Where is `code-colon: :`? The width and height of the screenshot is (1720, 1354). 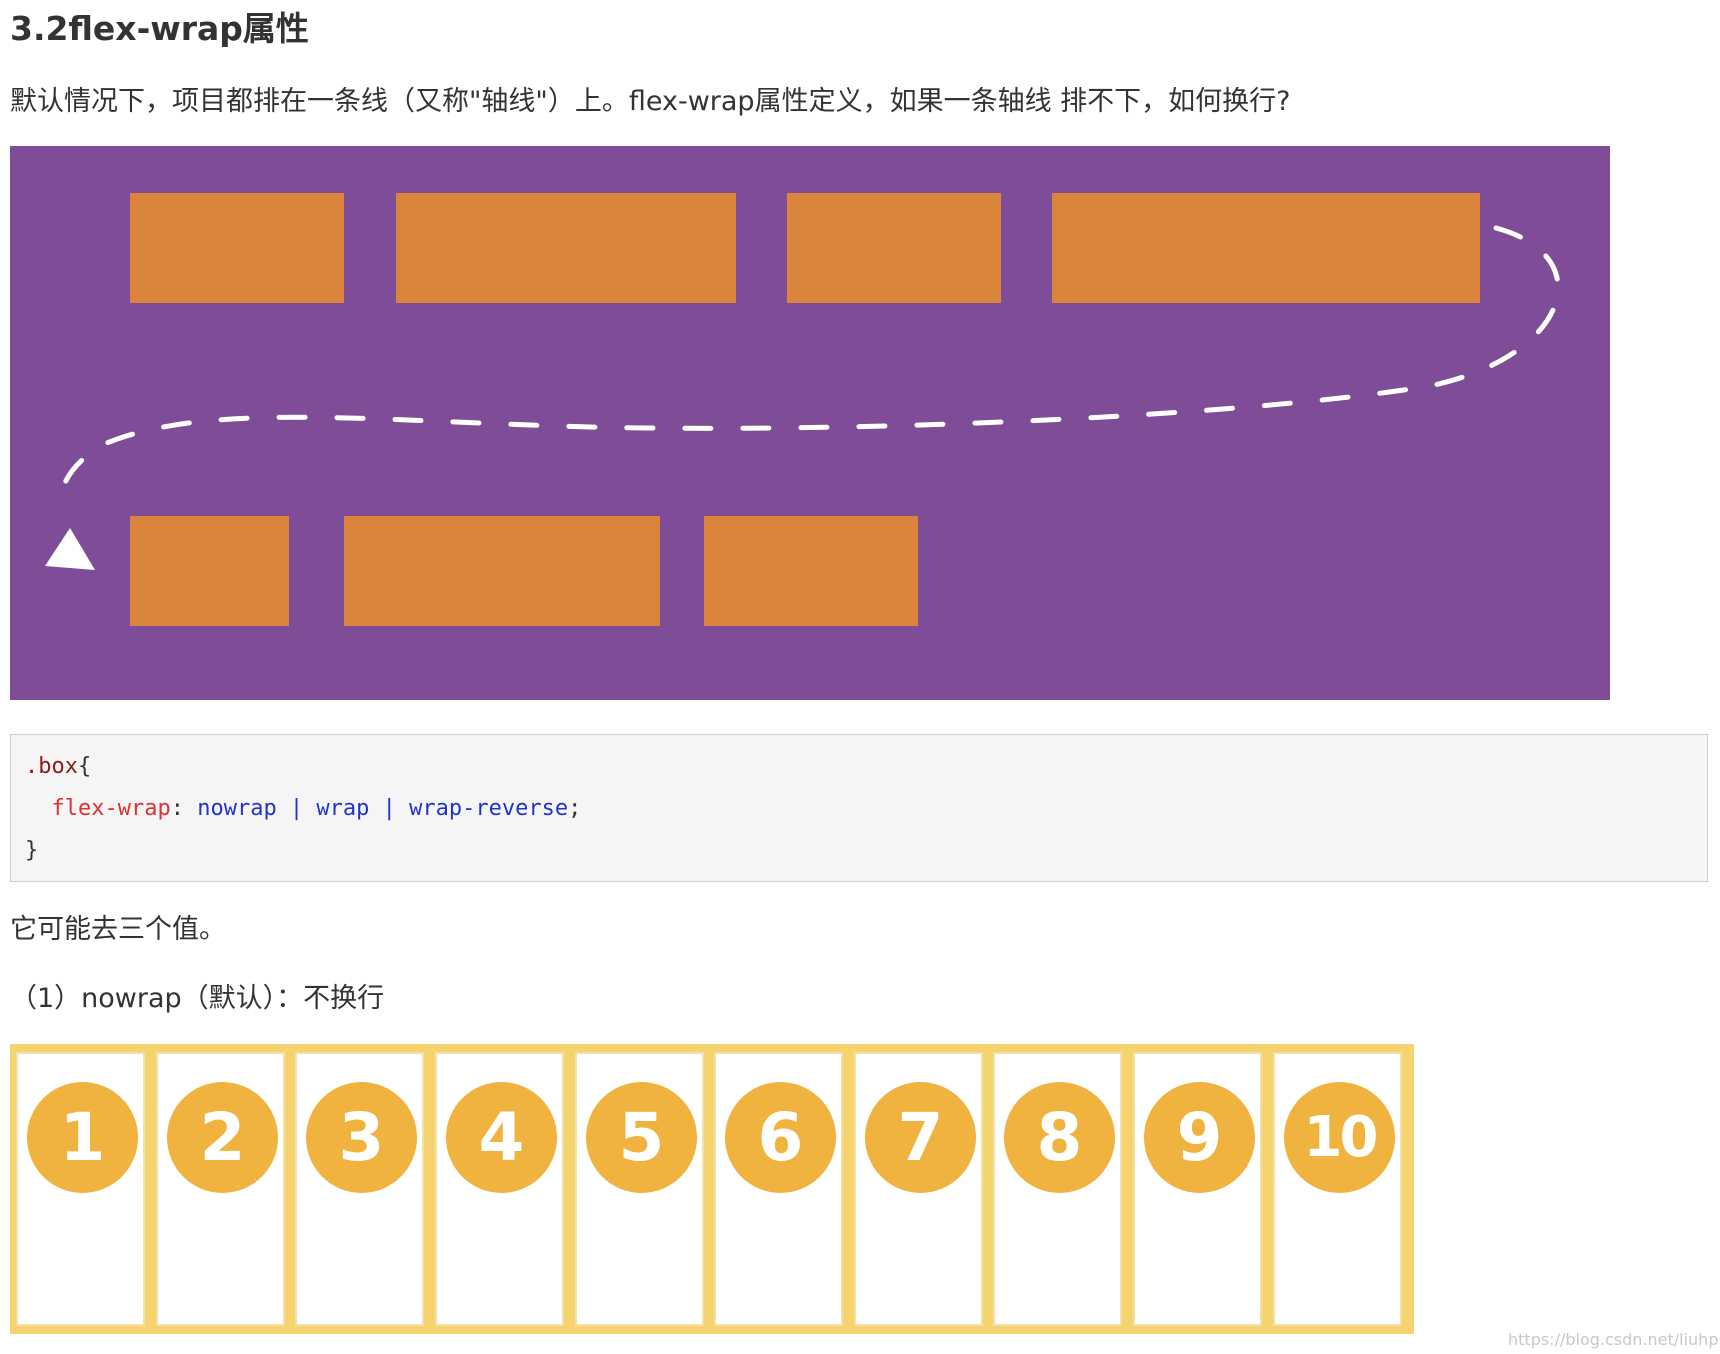
code-colon: : is located at coordinates (184, 808).